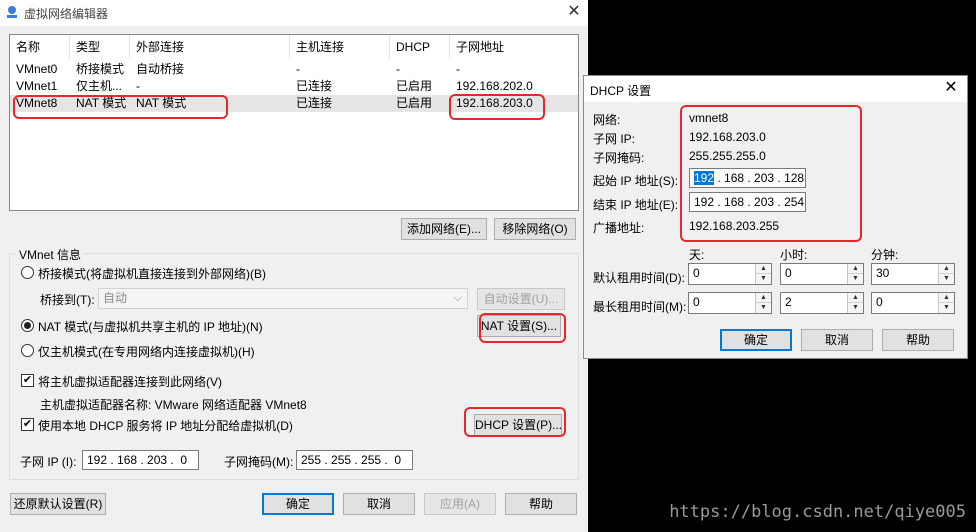  Describe the element at coordinates (150, 326) in the screenshot. I see `nat-mode-label: NAT 模式(与虚拟机共享主机的 IP 地址)(N)` at that location.